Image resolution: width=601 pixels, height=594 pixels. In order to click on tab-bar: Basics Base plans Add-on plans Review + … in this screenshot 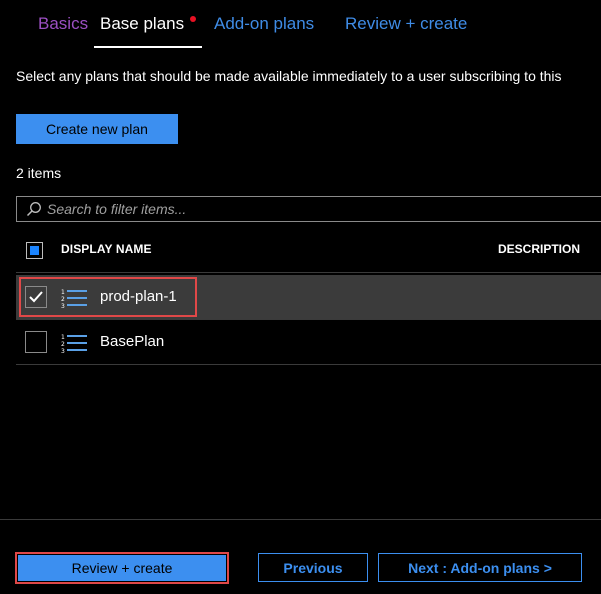, I will do `click(308, 25)`.